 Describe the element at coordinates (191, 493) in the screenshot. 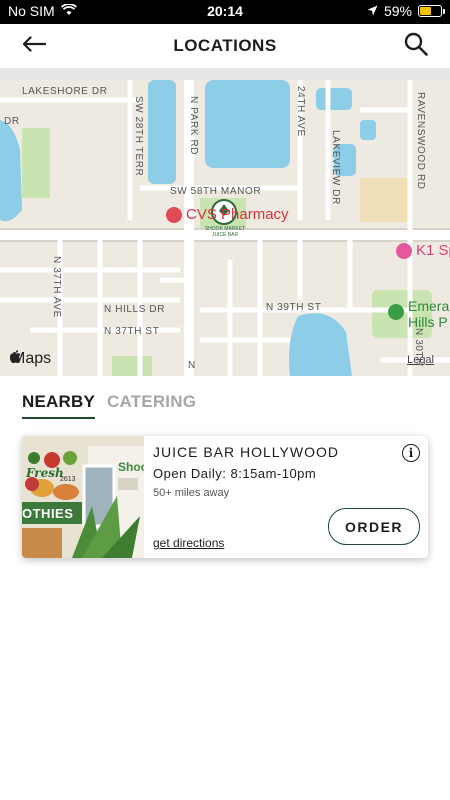

I see `store-distance: 50+ miles away` at that location.